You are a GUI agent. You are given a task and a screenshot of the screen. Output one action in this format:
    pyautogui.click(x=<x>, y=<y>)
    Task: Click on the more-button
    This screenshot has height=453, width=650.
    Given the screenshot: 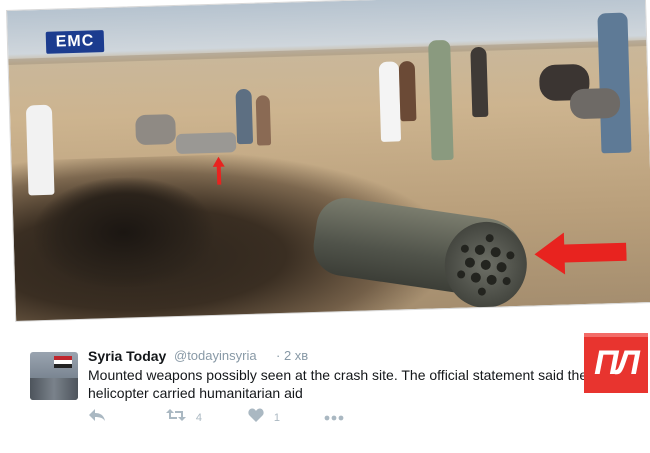 What is the action you would take?
    pyautogui.click(x=334, y=416)
    